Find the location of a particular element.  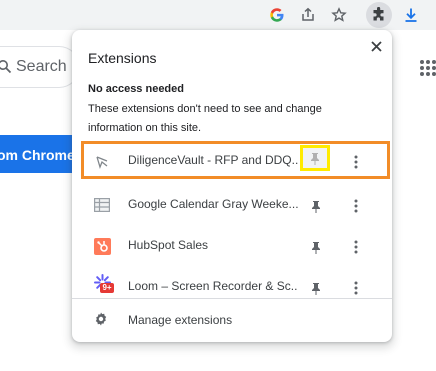

extension-row-hubspot: HubSpot Sales is located at coordinates (232, 246).